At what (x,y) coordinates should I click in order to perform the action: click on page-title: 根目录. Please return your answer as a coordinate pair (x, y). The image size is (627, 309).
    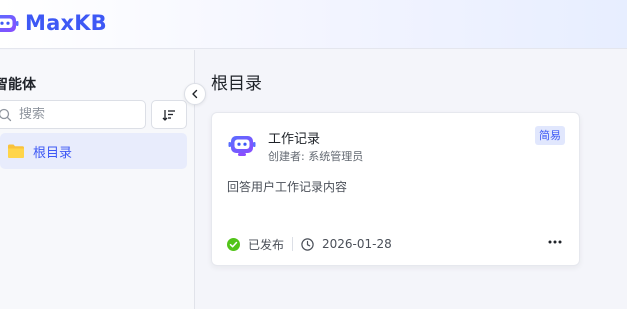
    Looking at the image, I should click on (236, 84).